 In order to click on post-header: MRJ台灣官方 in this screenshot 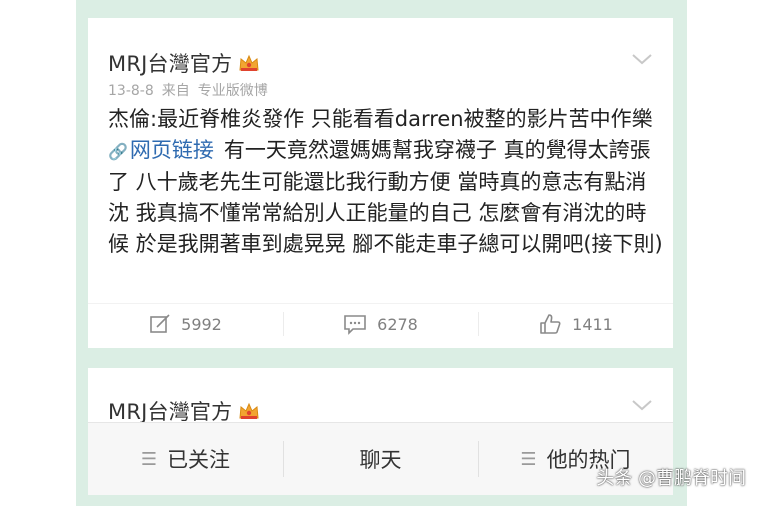, I will do `click(184, 63)`.